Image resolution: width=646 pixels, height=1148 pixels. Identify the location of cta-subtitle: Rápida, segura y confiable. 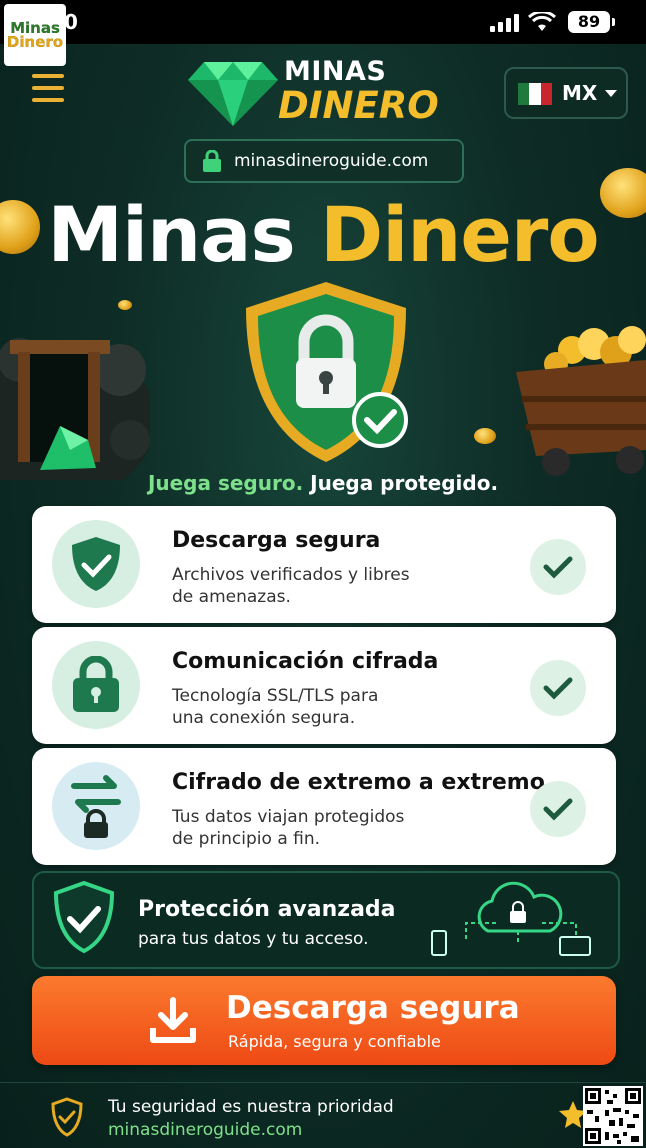
(334, 1041).